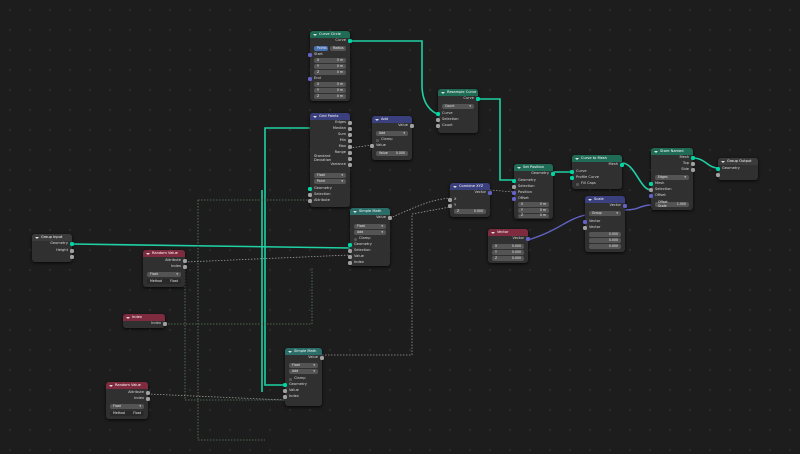 The image size is (800, 454). What do you see at coordinates (338, 48) in the screenshot?
I see `mode-radius-button: Radius` at bounding box center [338, 48].